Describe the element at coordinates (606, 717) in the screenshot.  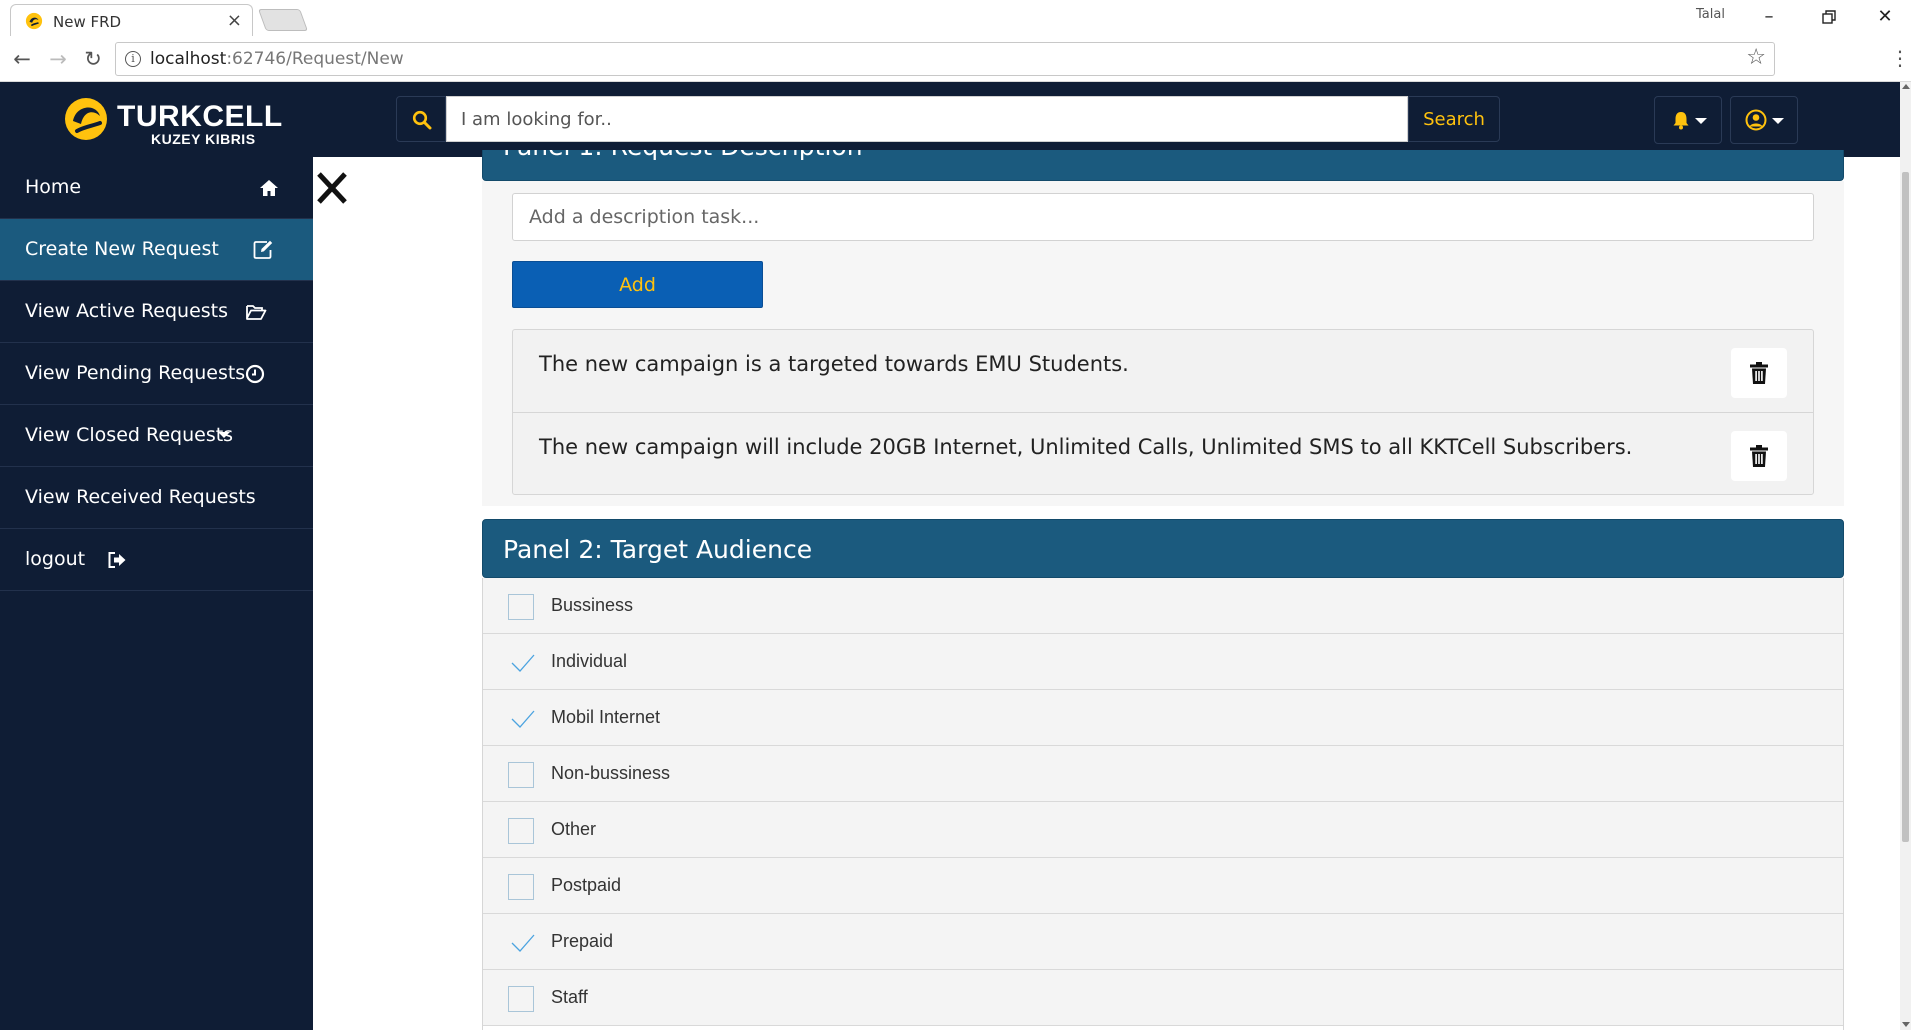
I see `option-label: Mobil Internet` at that location.